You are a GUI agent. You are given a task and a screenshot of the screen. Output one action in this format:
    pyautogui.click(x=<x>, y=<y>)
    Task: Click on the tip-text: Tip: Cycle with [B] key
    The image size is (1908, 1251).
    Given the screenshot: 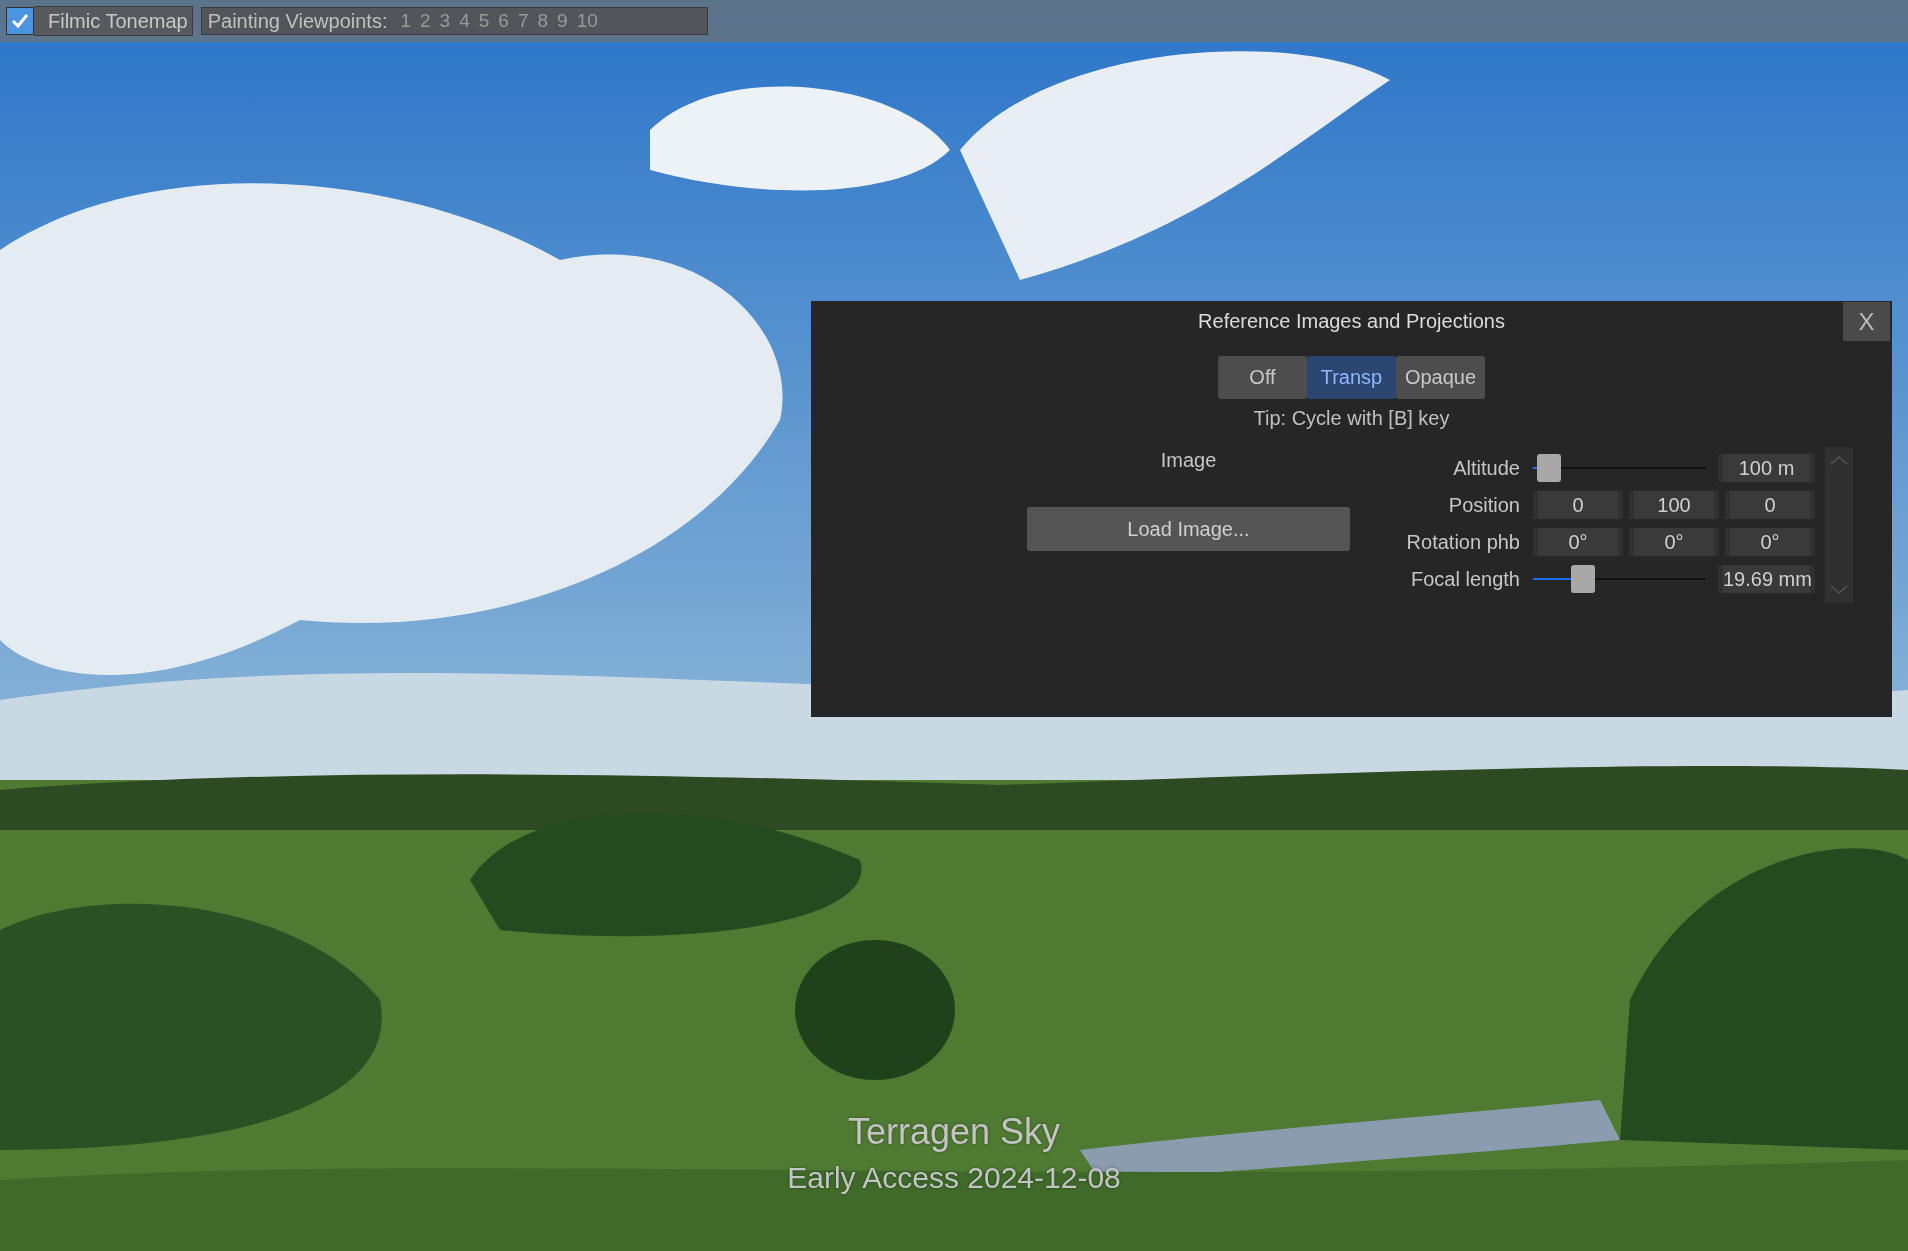 What is the action you would take?
    pyautogui.click(x=1351, y=418)
    